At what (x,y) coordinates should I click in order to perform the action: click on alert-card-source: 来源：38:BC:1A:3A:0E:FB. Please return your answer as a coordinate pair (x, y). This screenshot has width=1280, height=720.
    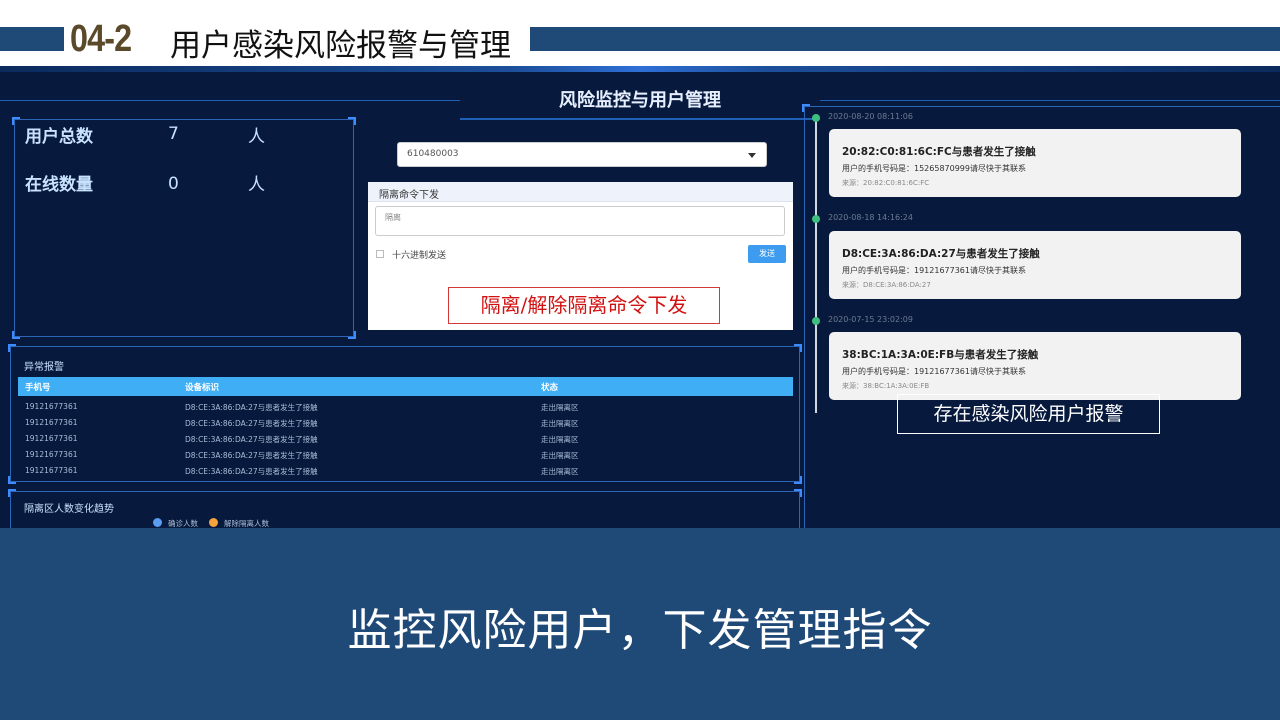
    Looking at the image, I should click on (886, 386).